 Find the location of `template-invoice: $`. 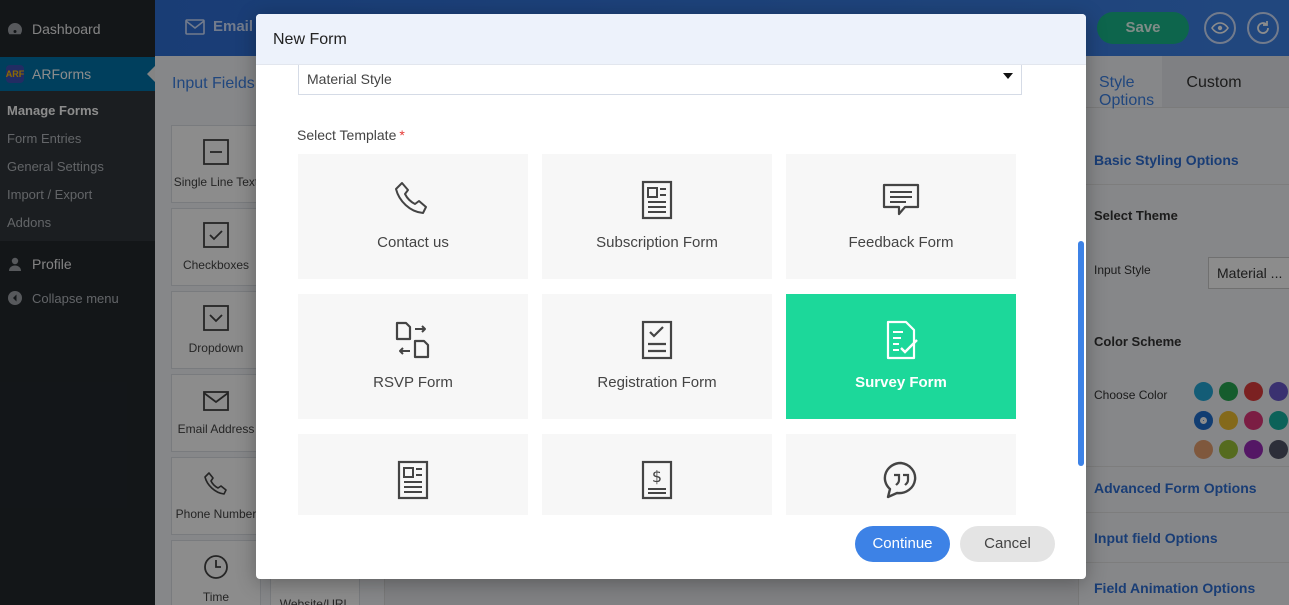

template-invoice: $ is located at coordinates (657, 474).